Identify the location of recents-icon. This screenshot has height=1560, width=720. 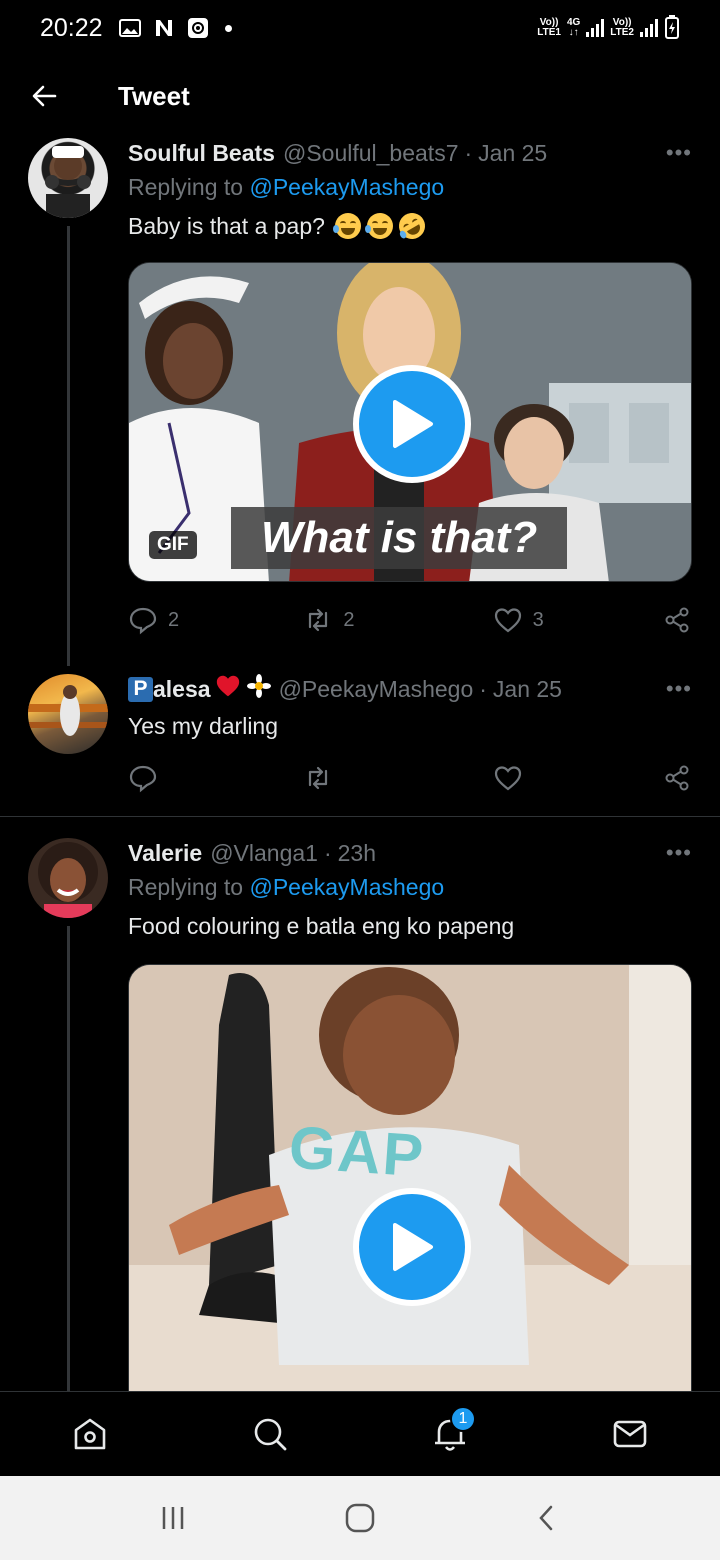
(173, 1518).